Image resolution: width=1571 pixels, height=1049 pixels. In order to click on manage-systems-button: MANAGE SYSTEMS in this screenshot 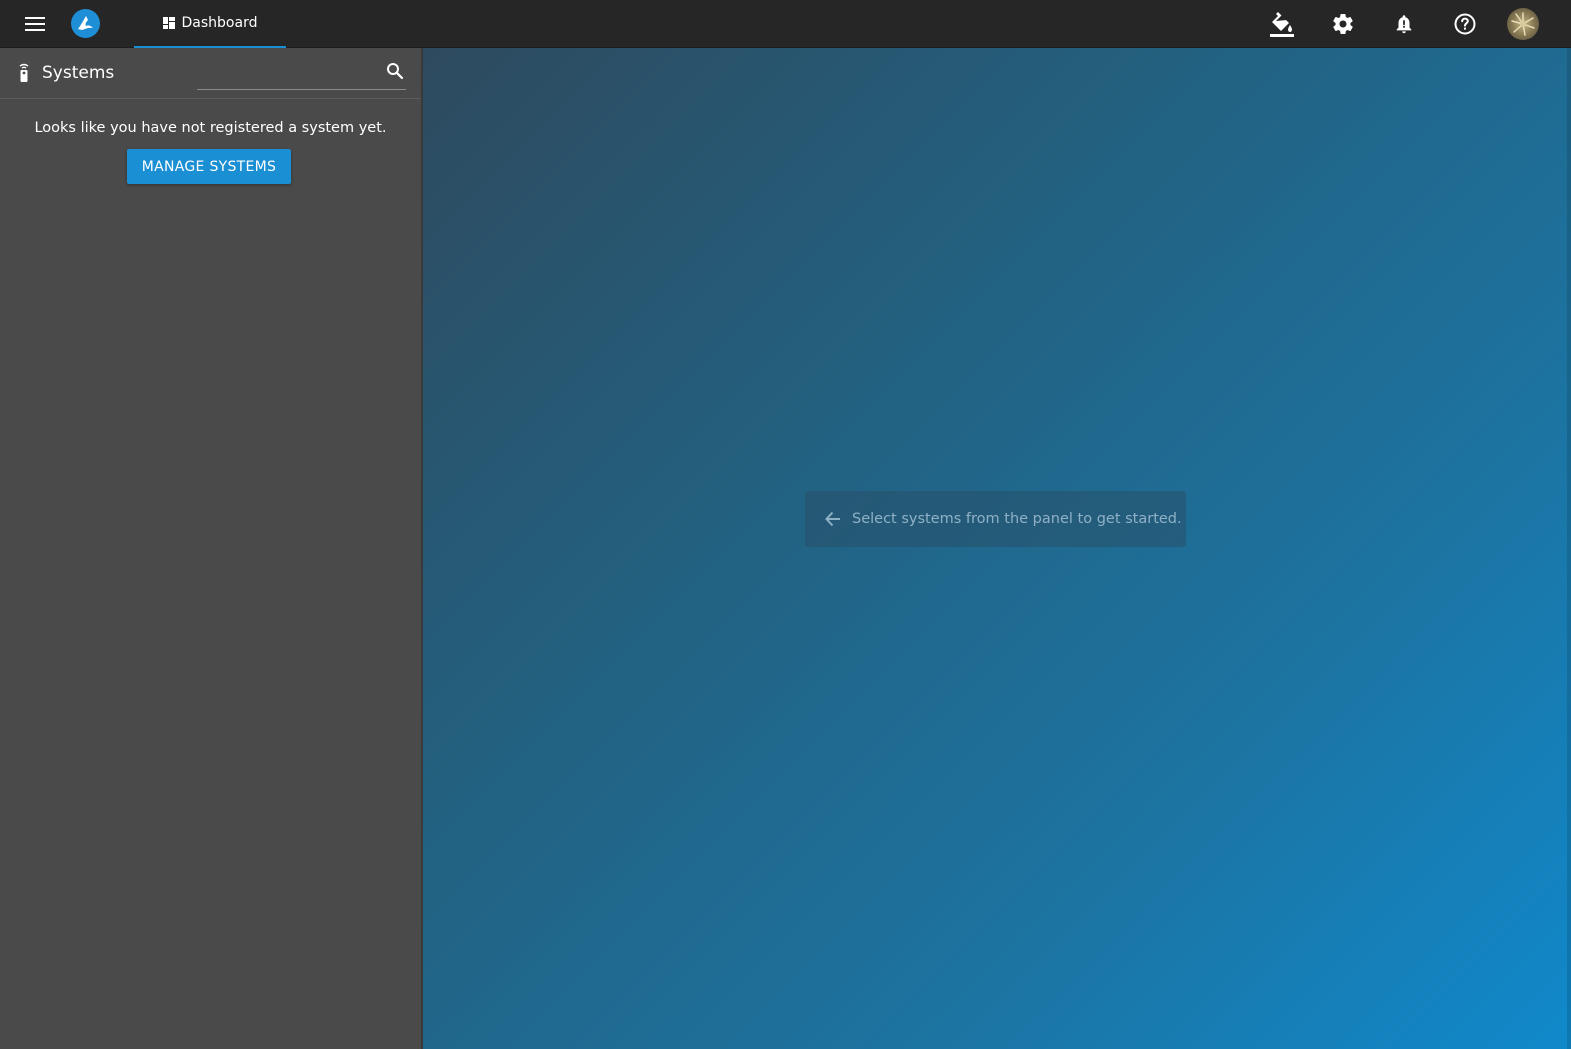, I will do `click(209, 166)`.